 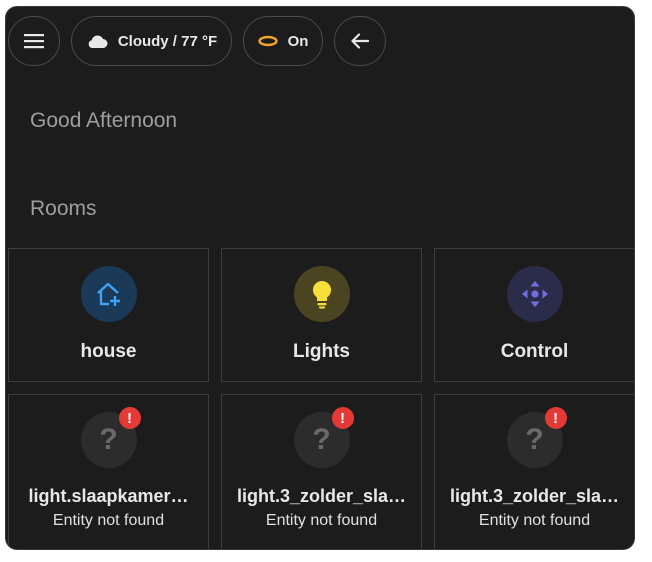 I want to click on menu-button, so click(x=34, y=41).